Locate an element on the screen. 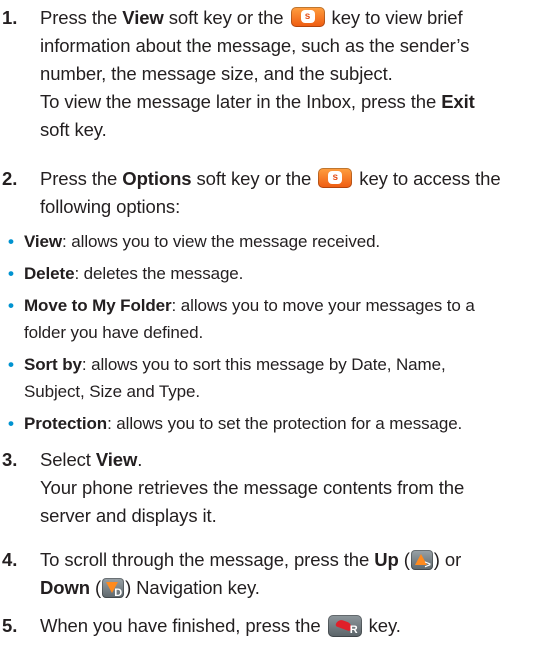  step-text: When you have finished, press the R key. is located at coordinates (220, 626).